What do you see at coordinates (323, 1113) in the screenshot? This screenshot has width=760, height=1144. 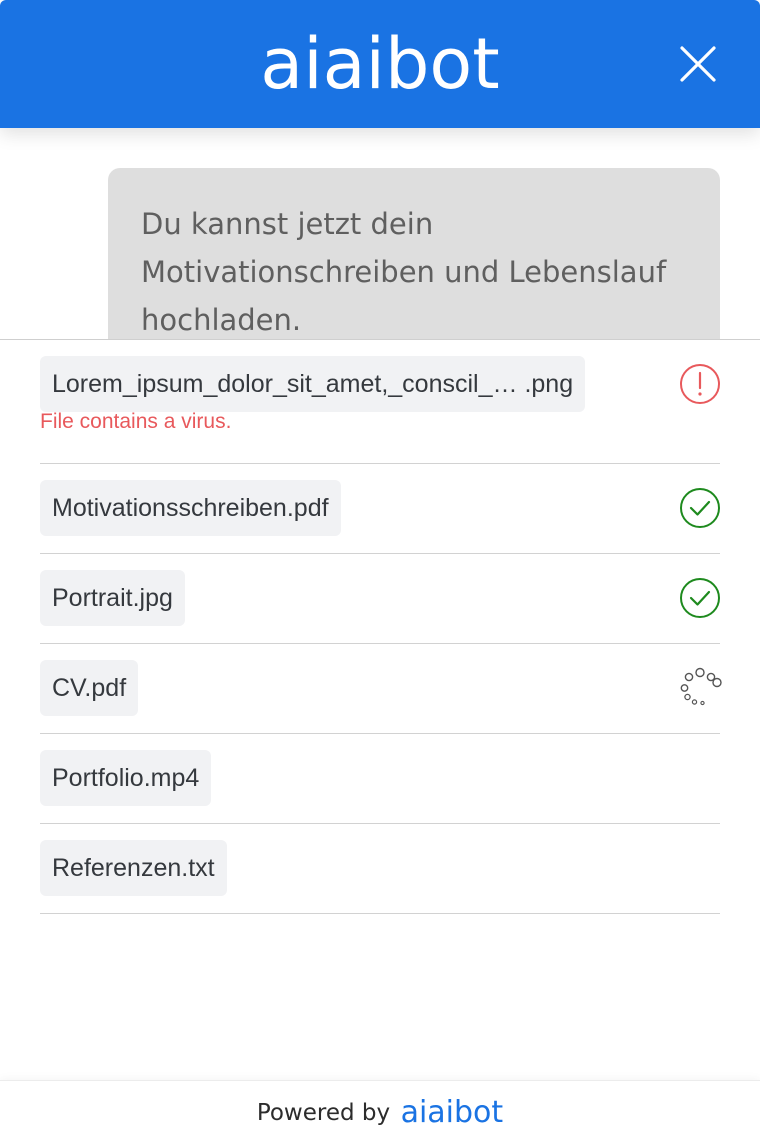 I see `powered-by-label: Powered by` at bounding box center [323, 1113].